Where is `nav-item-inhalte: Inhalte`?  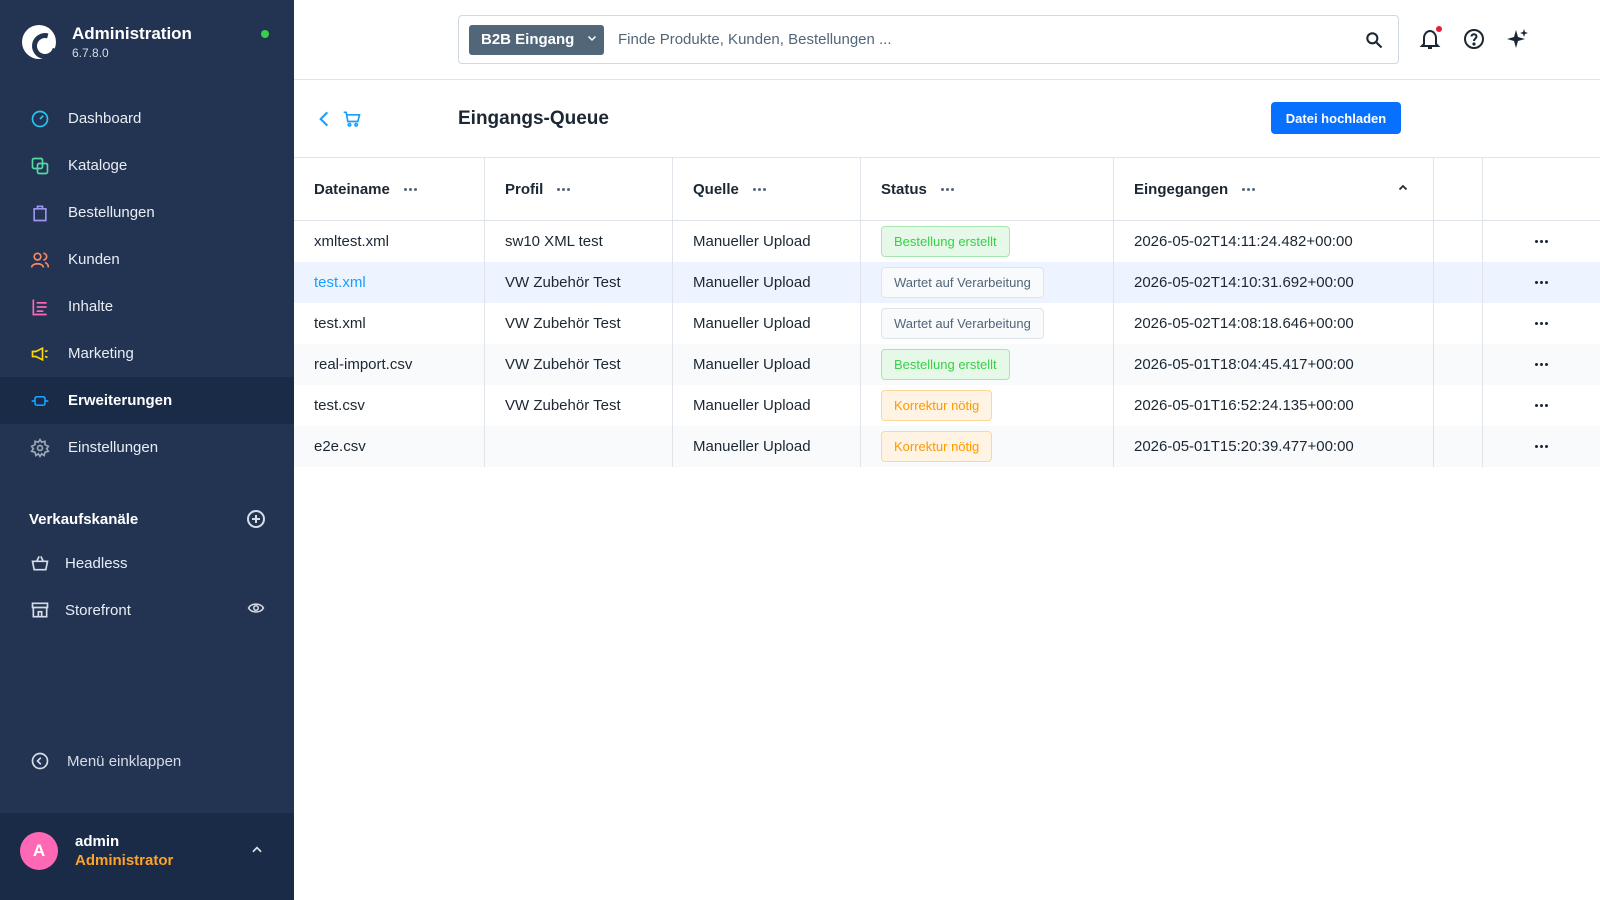 nav-item-inhalte: Inhalte is located at coordinates (147, 306).